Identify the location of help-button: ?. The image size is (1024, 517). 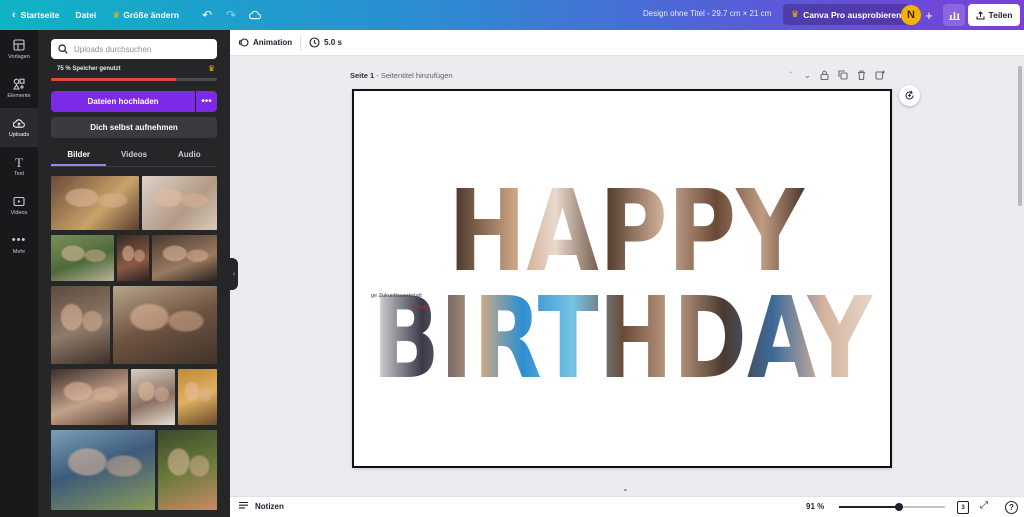
(1011, 507).